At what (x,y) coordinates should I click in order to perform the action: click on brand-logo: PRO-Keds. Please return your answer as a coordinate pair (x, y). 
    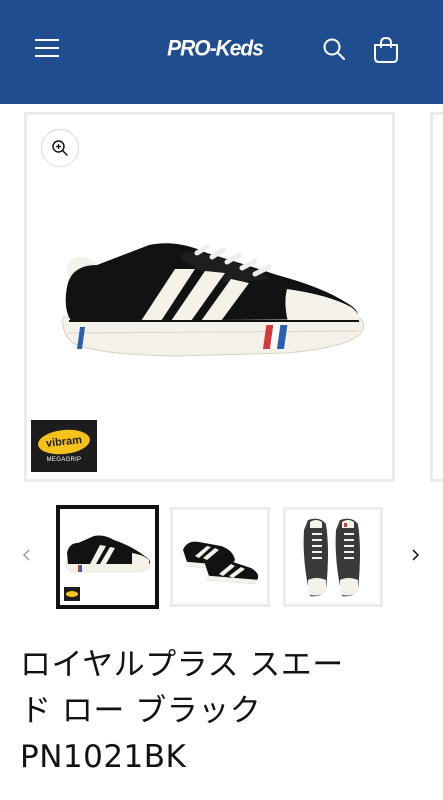
    Looking at the image, I should click on (215, 49).